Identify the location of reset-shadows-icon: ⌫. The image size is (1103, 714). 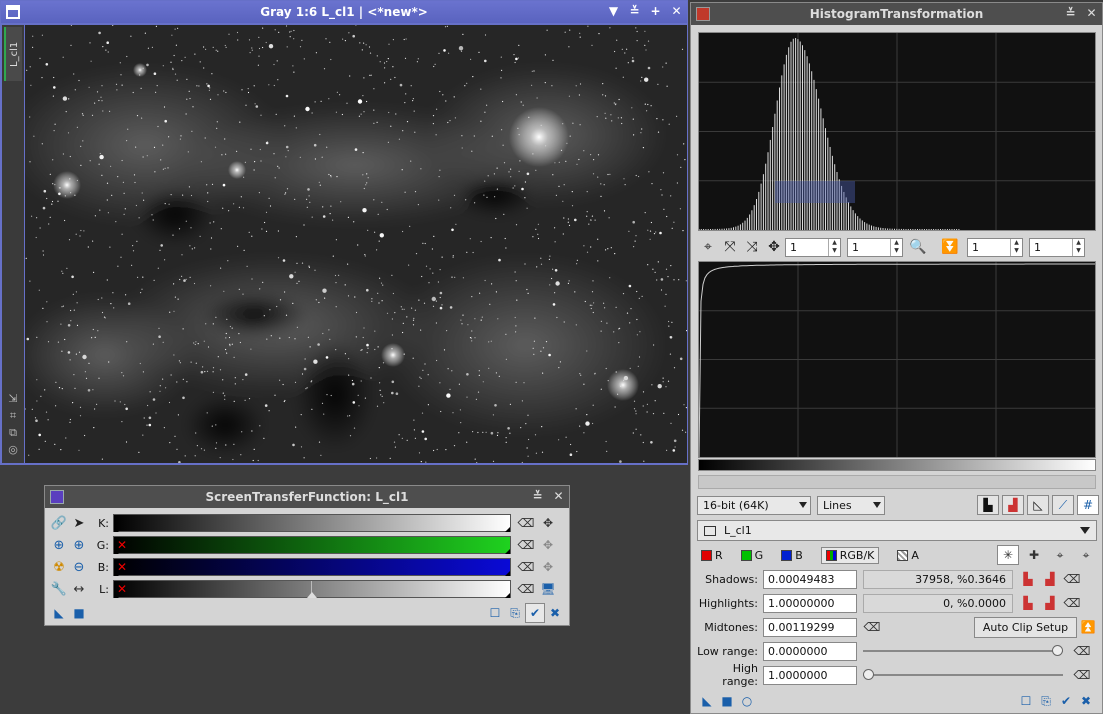
(1072, 579).